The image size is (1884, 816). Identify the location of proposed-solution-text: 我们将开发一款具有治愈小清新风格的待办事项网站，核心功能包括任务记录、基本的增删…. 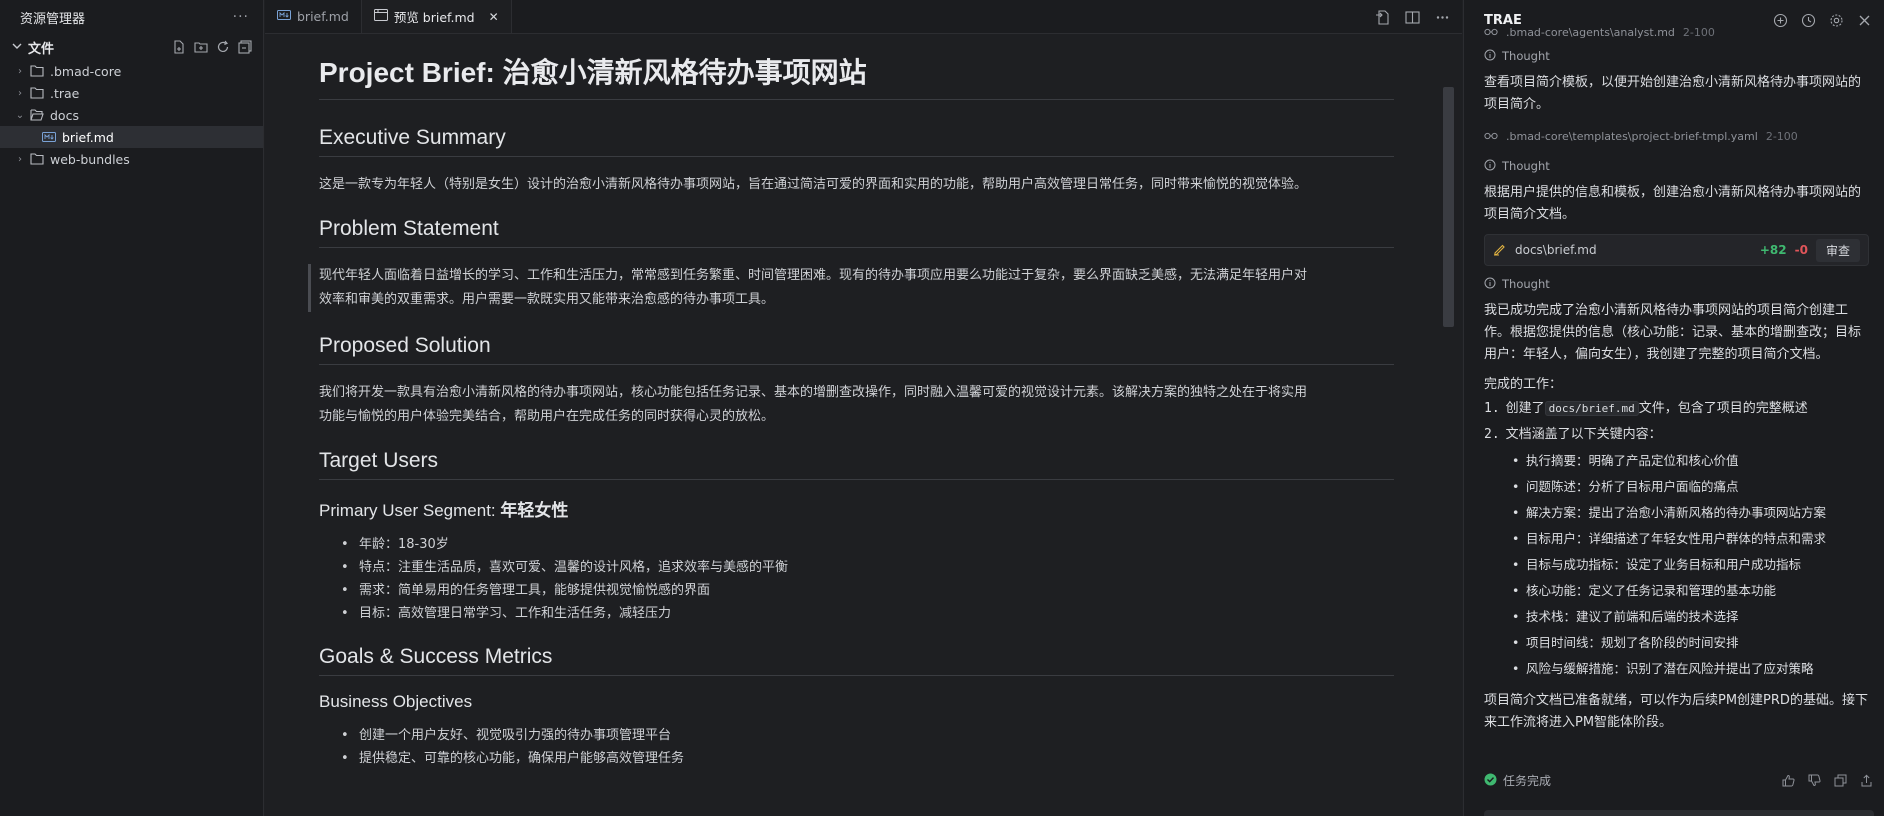
(813, 404).